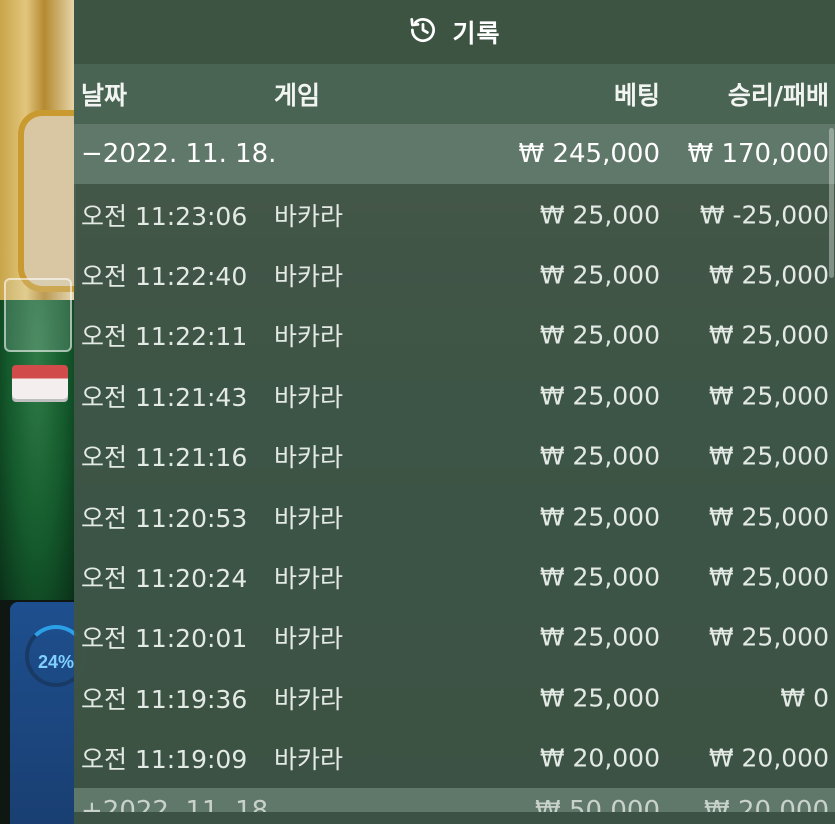  Describe the element at coordinates (454, 335) in the screenshot. I see `table-row: 오전 11:22:11 바카라 ₩ 25,000 ₩ 25,000` at that location.